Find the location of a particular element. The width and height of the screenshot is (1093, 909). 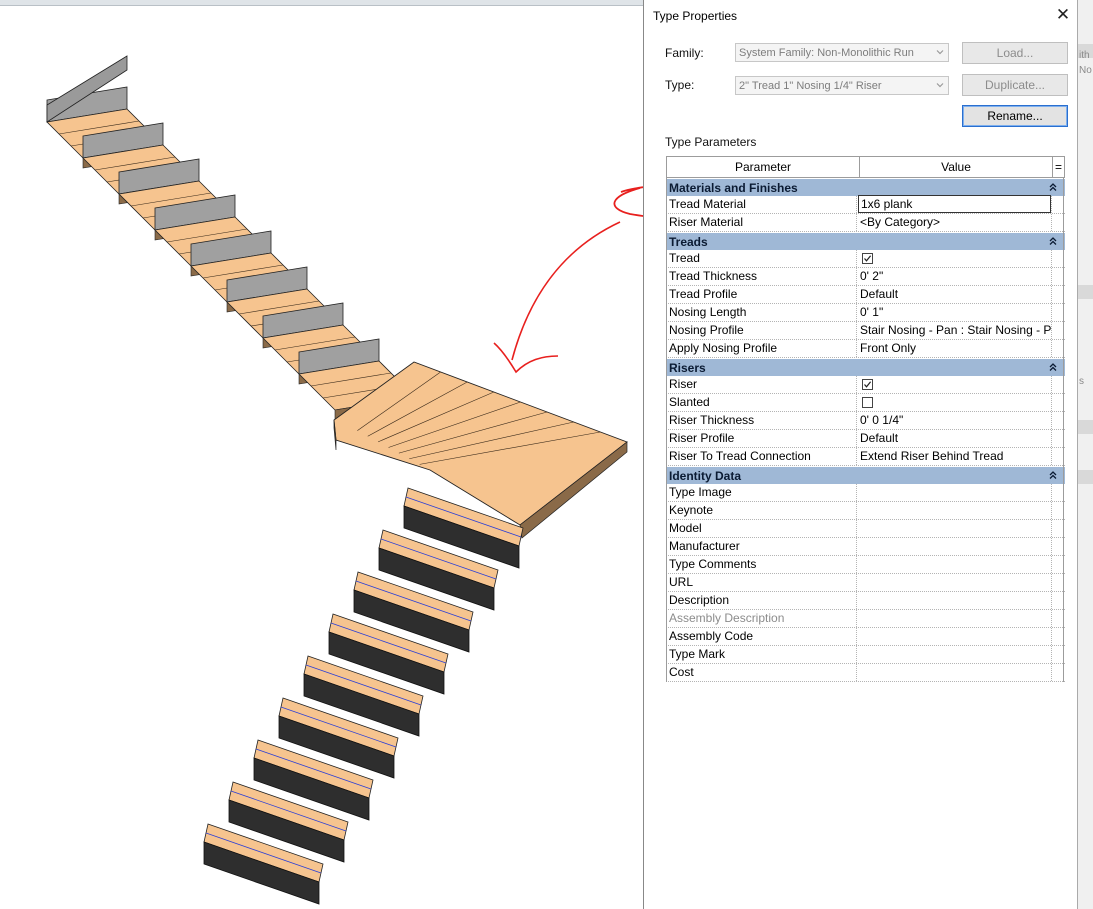

parameter-row: Assembly Description is located at coordinates (865, 619).